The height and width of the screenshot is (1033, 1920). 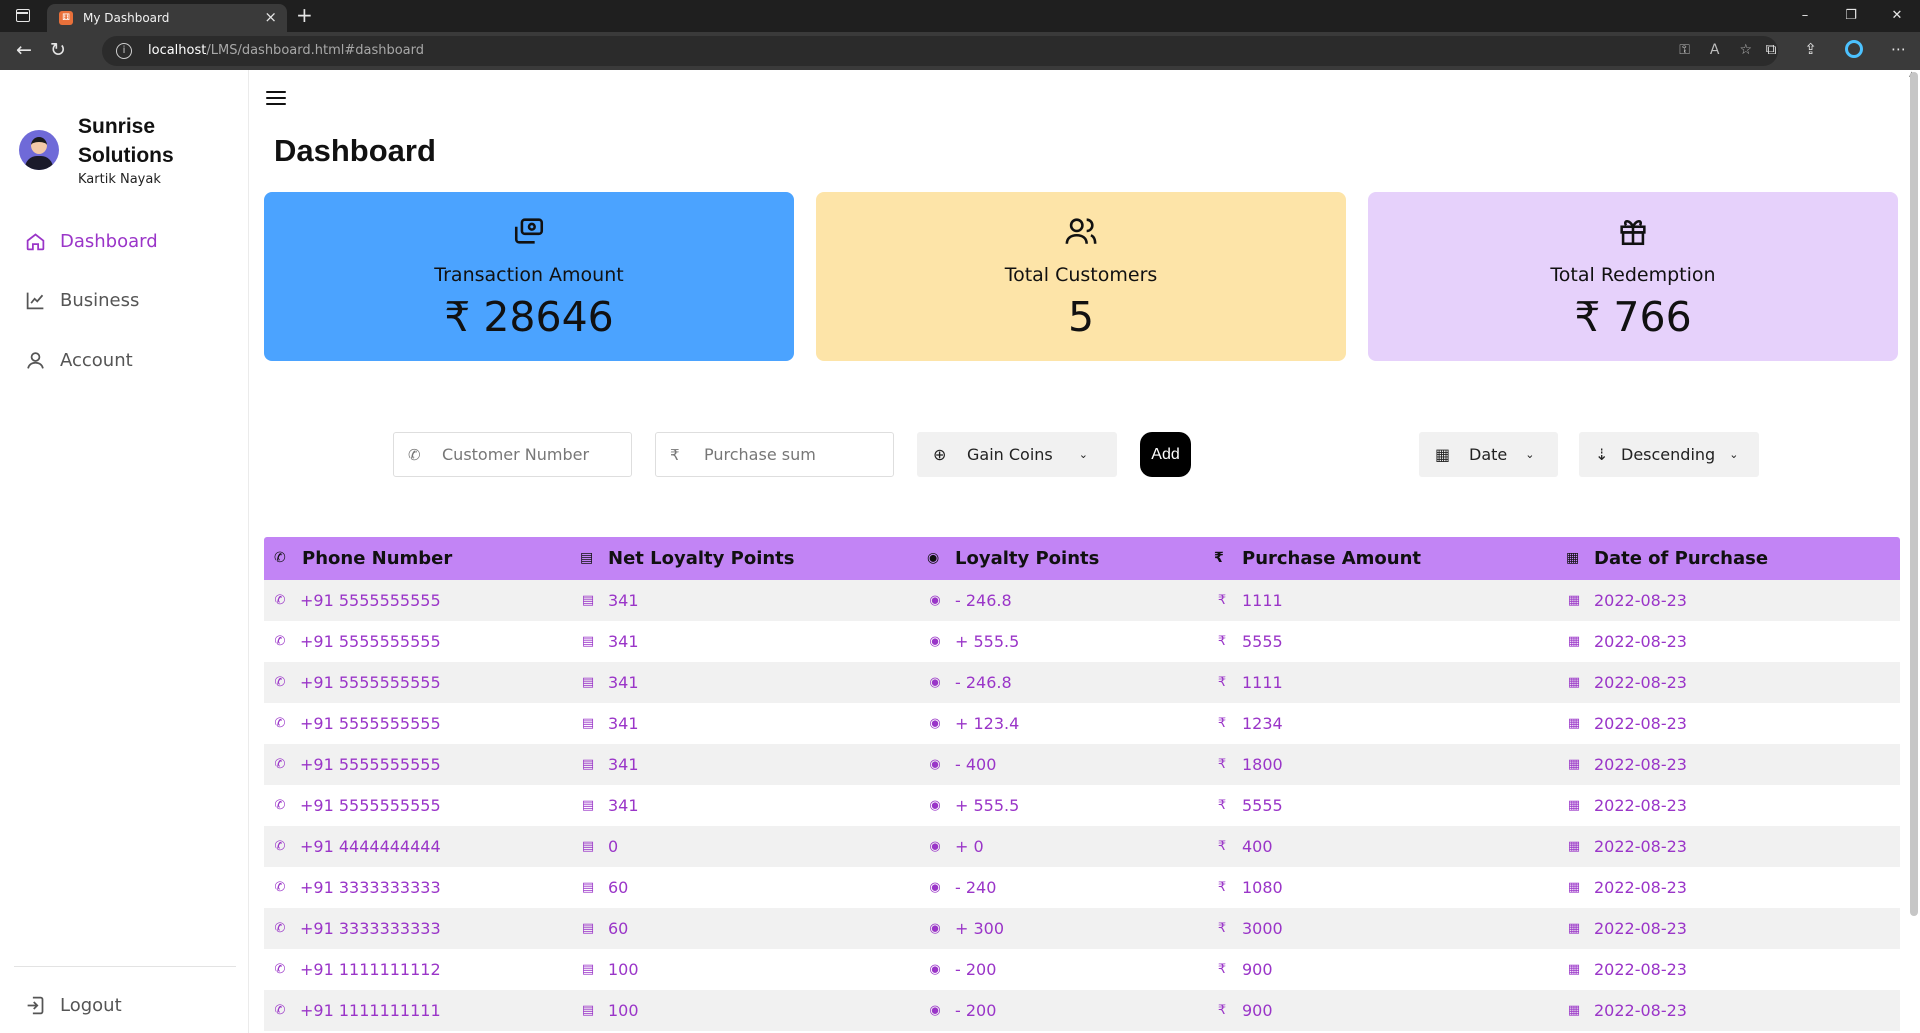 I want to click on purchase-sum-input, so click(x=784, y=454).